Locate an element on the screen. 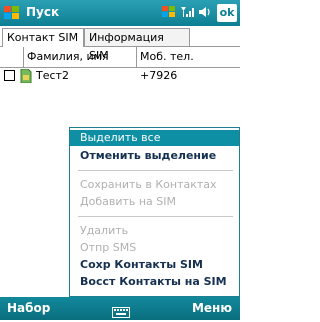 The image size is (320, 322). sound-icon is located at coordinates (205, 13).